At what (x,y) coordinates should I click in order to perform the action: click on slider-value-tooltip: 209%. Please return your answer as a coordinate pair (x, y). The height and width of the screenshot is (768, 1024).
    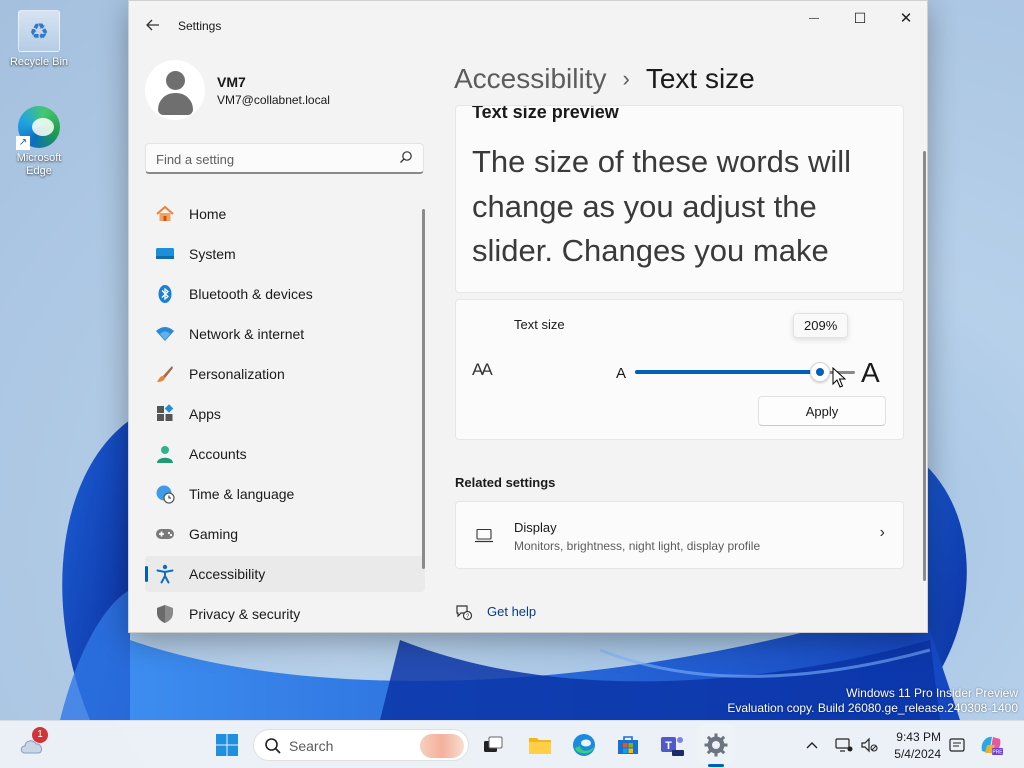
    Looking at the image, I should click on (821, 325).